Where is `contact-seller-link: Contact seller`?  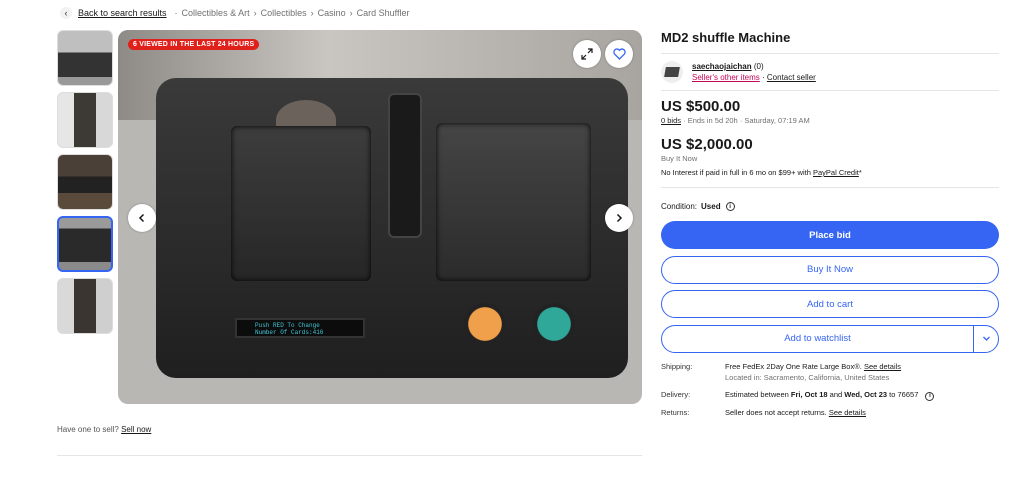
contact-seller-link: Contact seller is located at coordinates (791, 77).